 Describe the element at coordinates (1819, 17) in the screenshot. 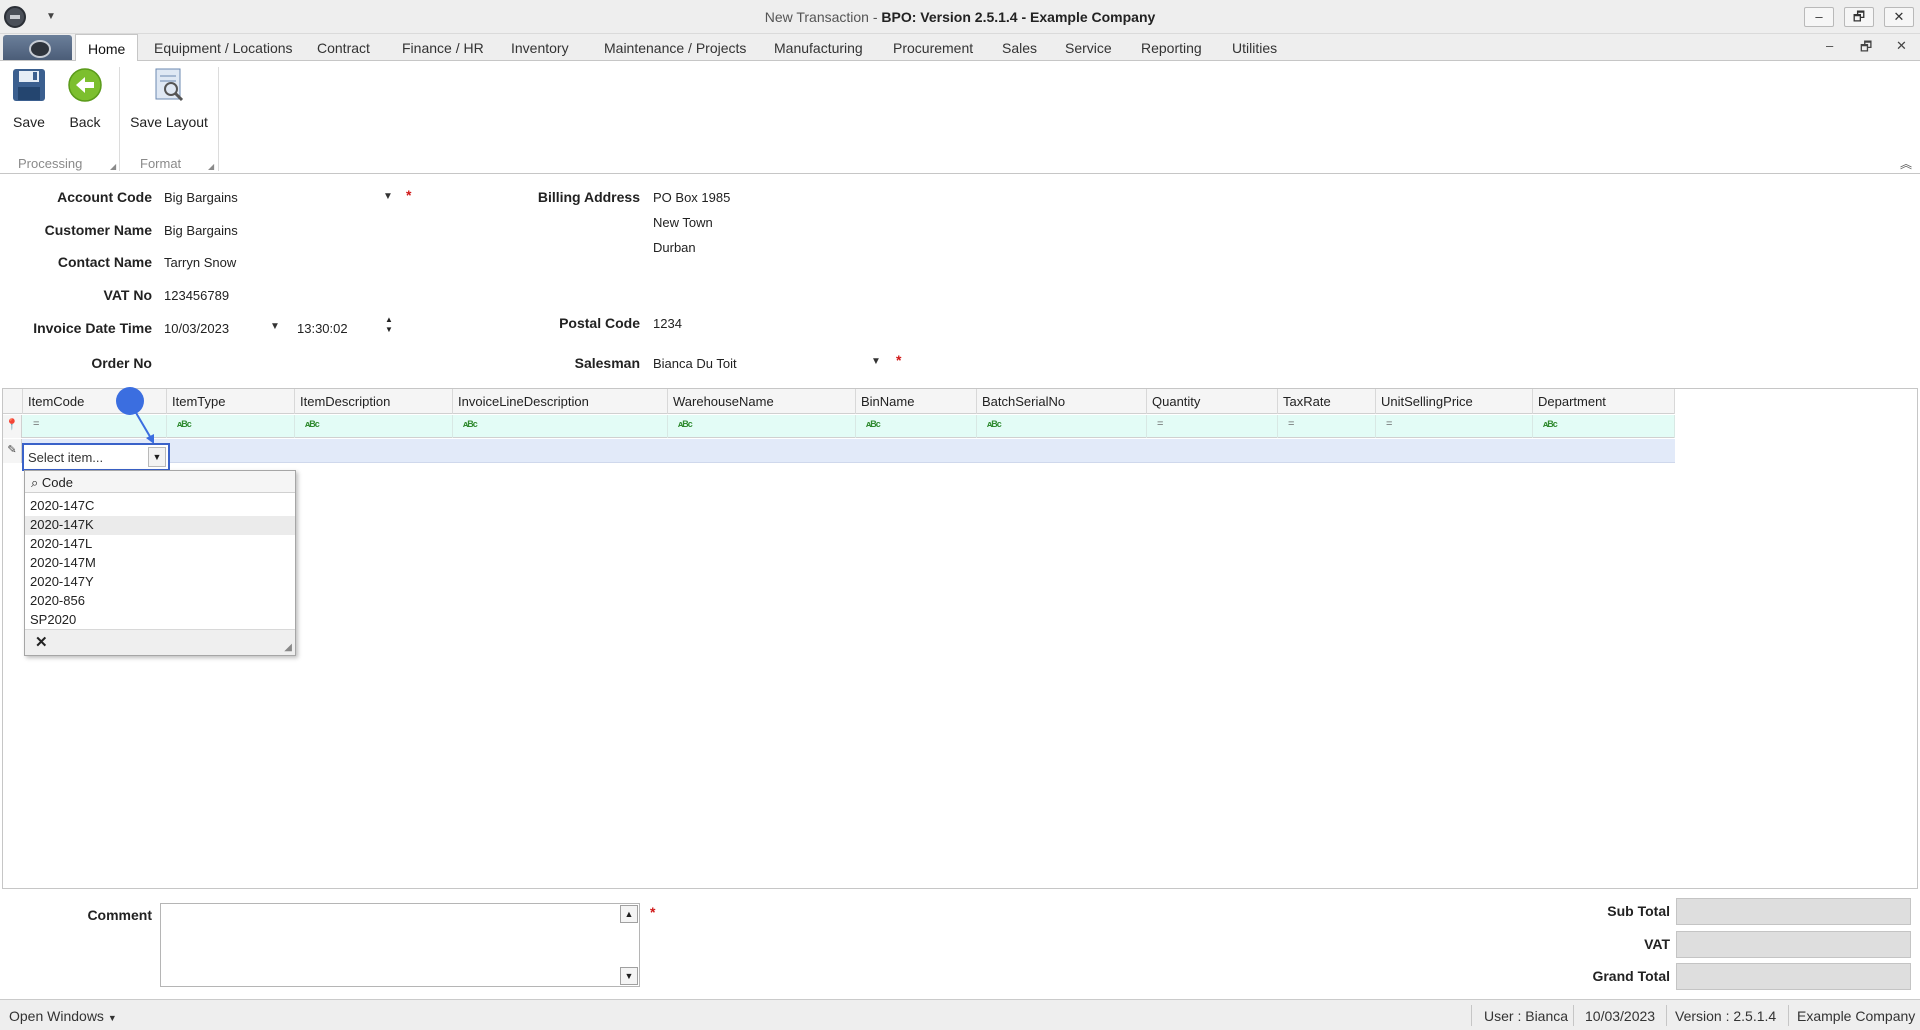

I see `minimize-button: –` at that location.